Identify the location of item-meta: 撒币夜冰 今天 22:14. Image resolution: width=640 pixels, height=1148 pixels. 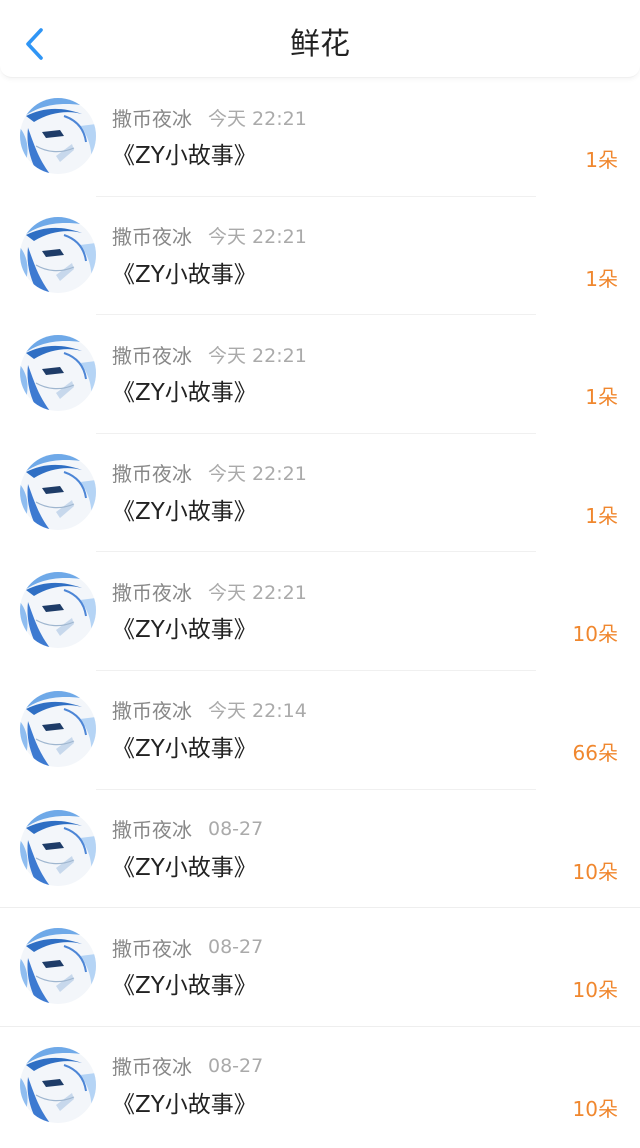
(209, 710).